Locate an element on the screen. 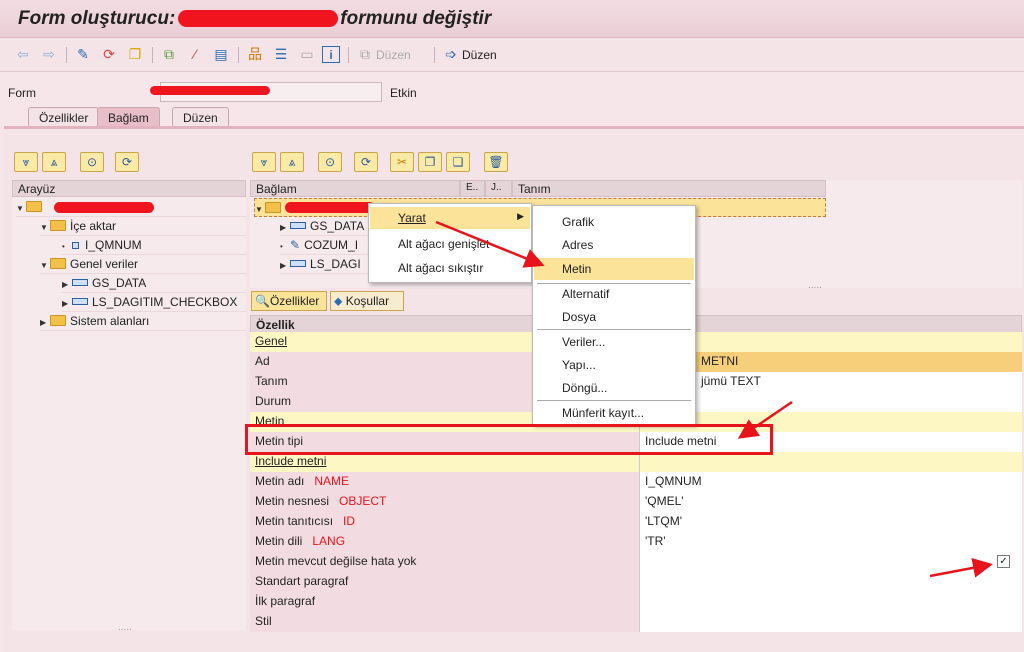 This screenshot has width=1024, height=652. arrow-to-metin is located at coordinates (490, 244).